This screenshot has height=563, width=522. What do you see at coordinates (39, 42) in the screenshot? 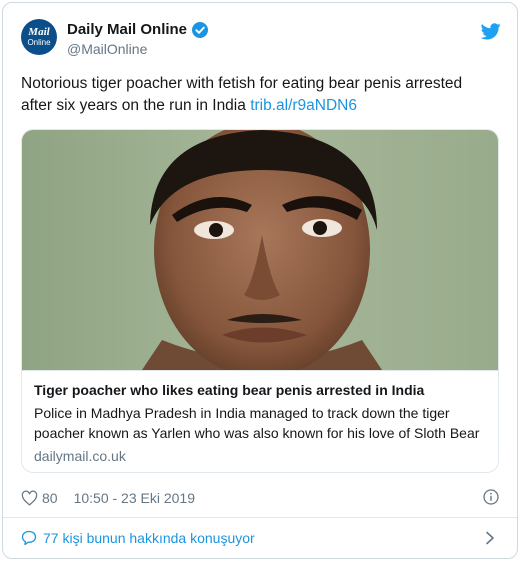
I see `avatar-line2: Online` at bounding box center [39, 42].